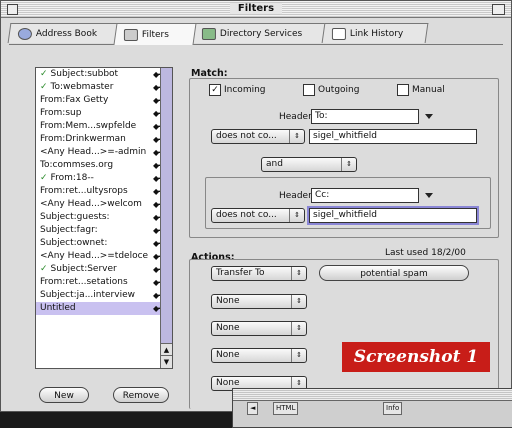 The image size is (512, 428). What do you see at coordinates (259, 273) in the screenshot?
I see `action-popup-1: Transfer To ⇕` at bounding box center [259, 273].